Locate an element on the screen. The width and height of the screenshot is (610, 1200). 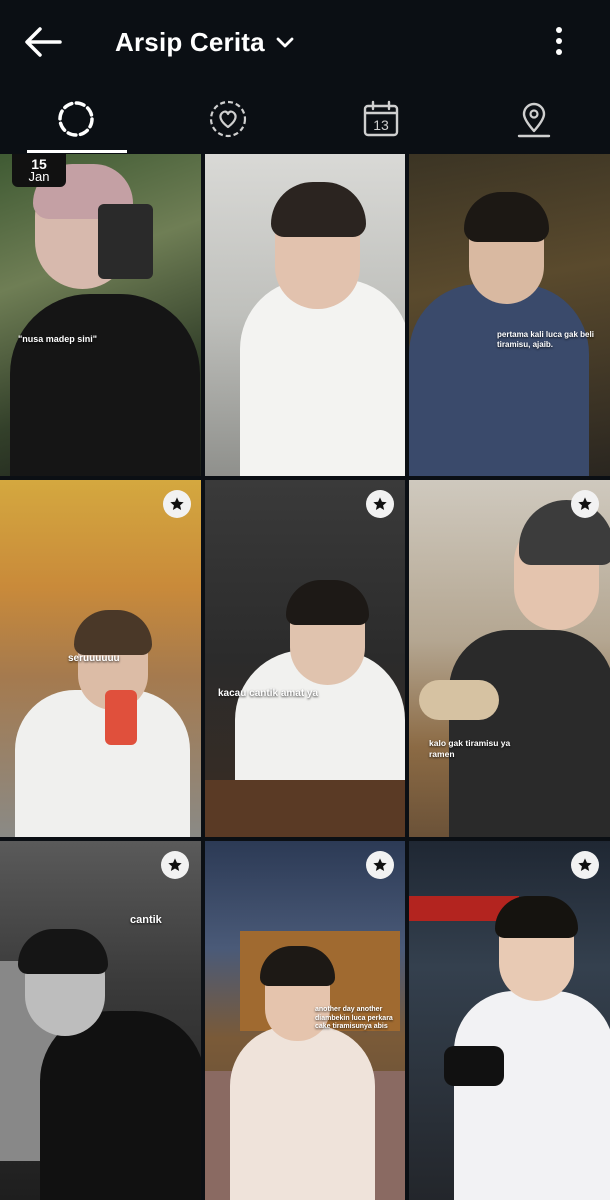
story-caption: kacau cantik amat ya is located at coordinates (268, 693).